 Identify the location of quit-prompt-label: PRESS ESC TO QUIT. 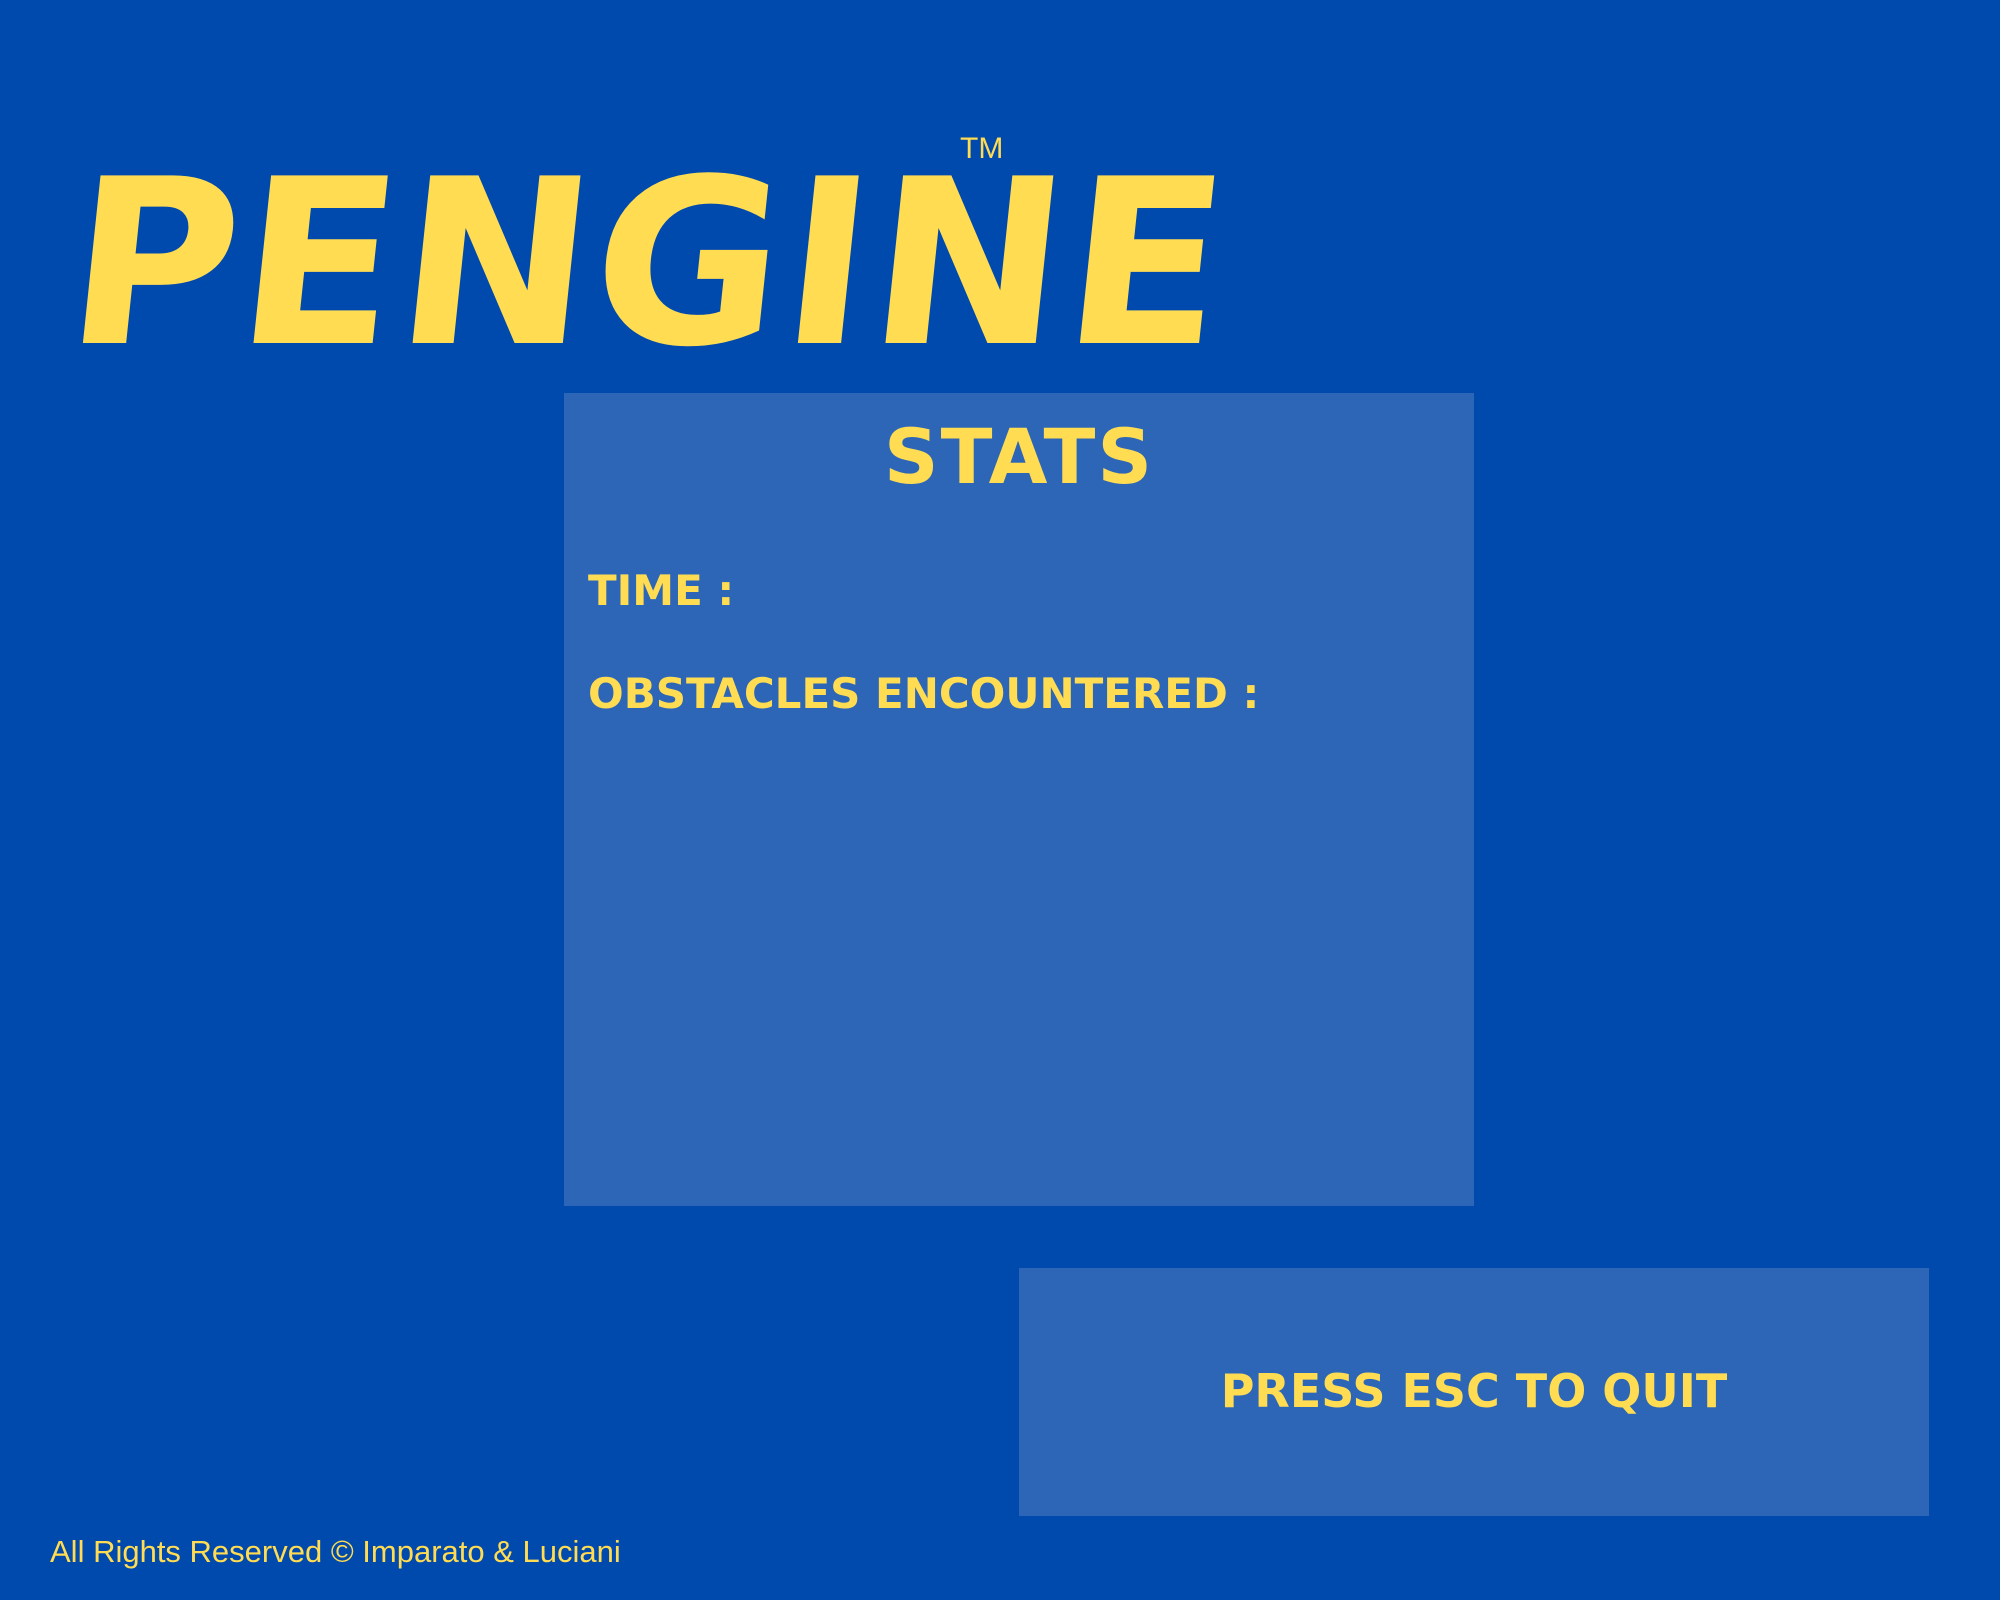
(1474, 1391).